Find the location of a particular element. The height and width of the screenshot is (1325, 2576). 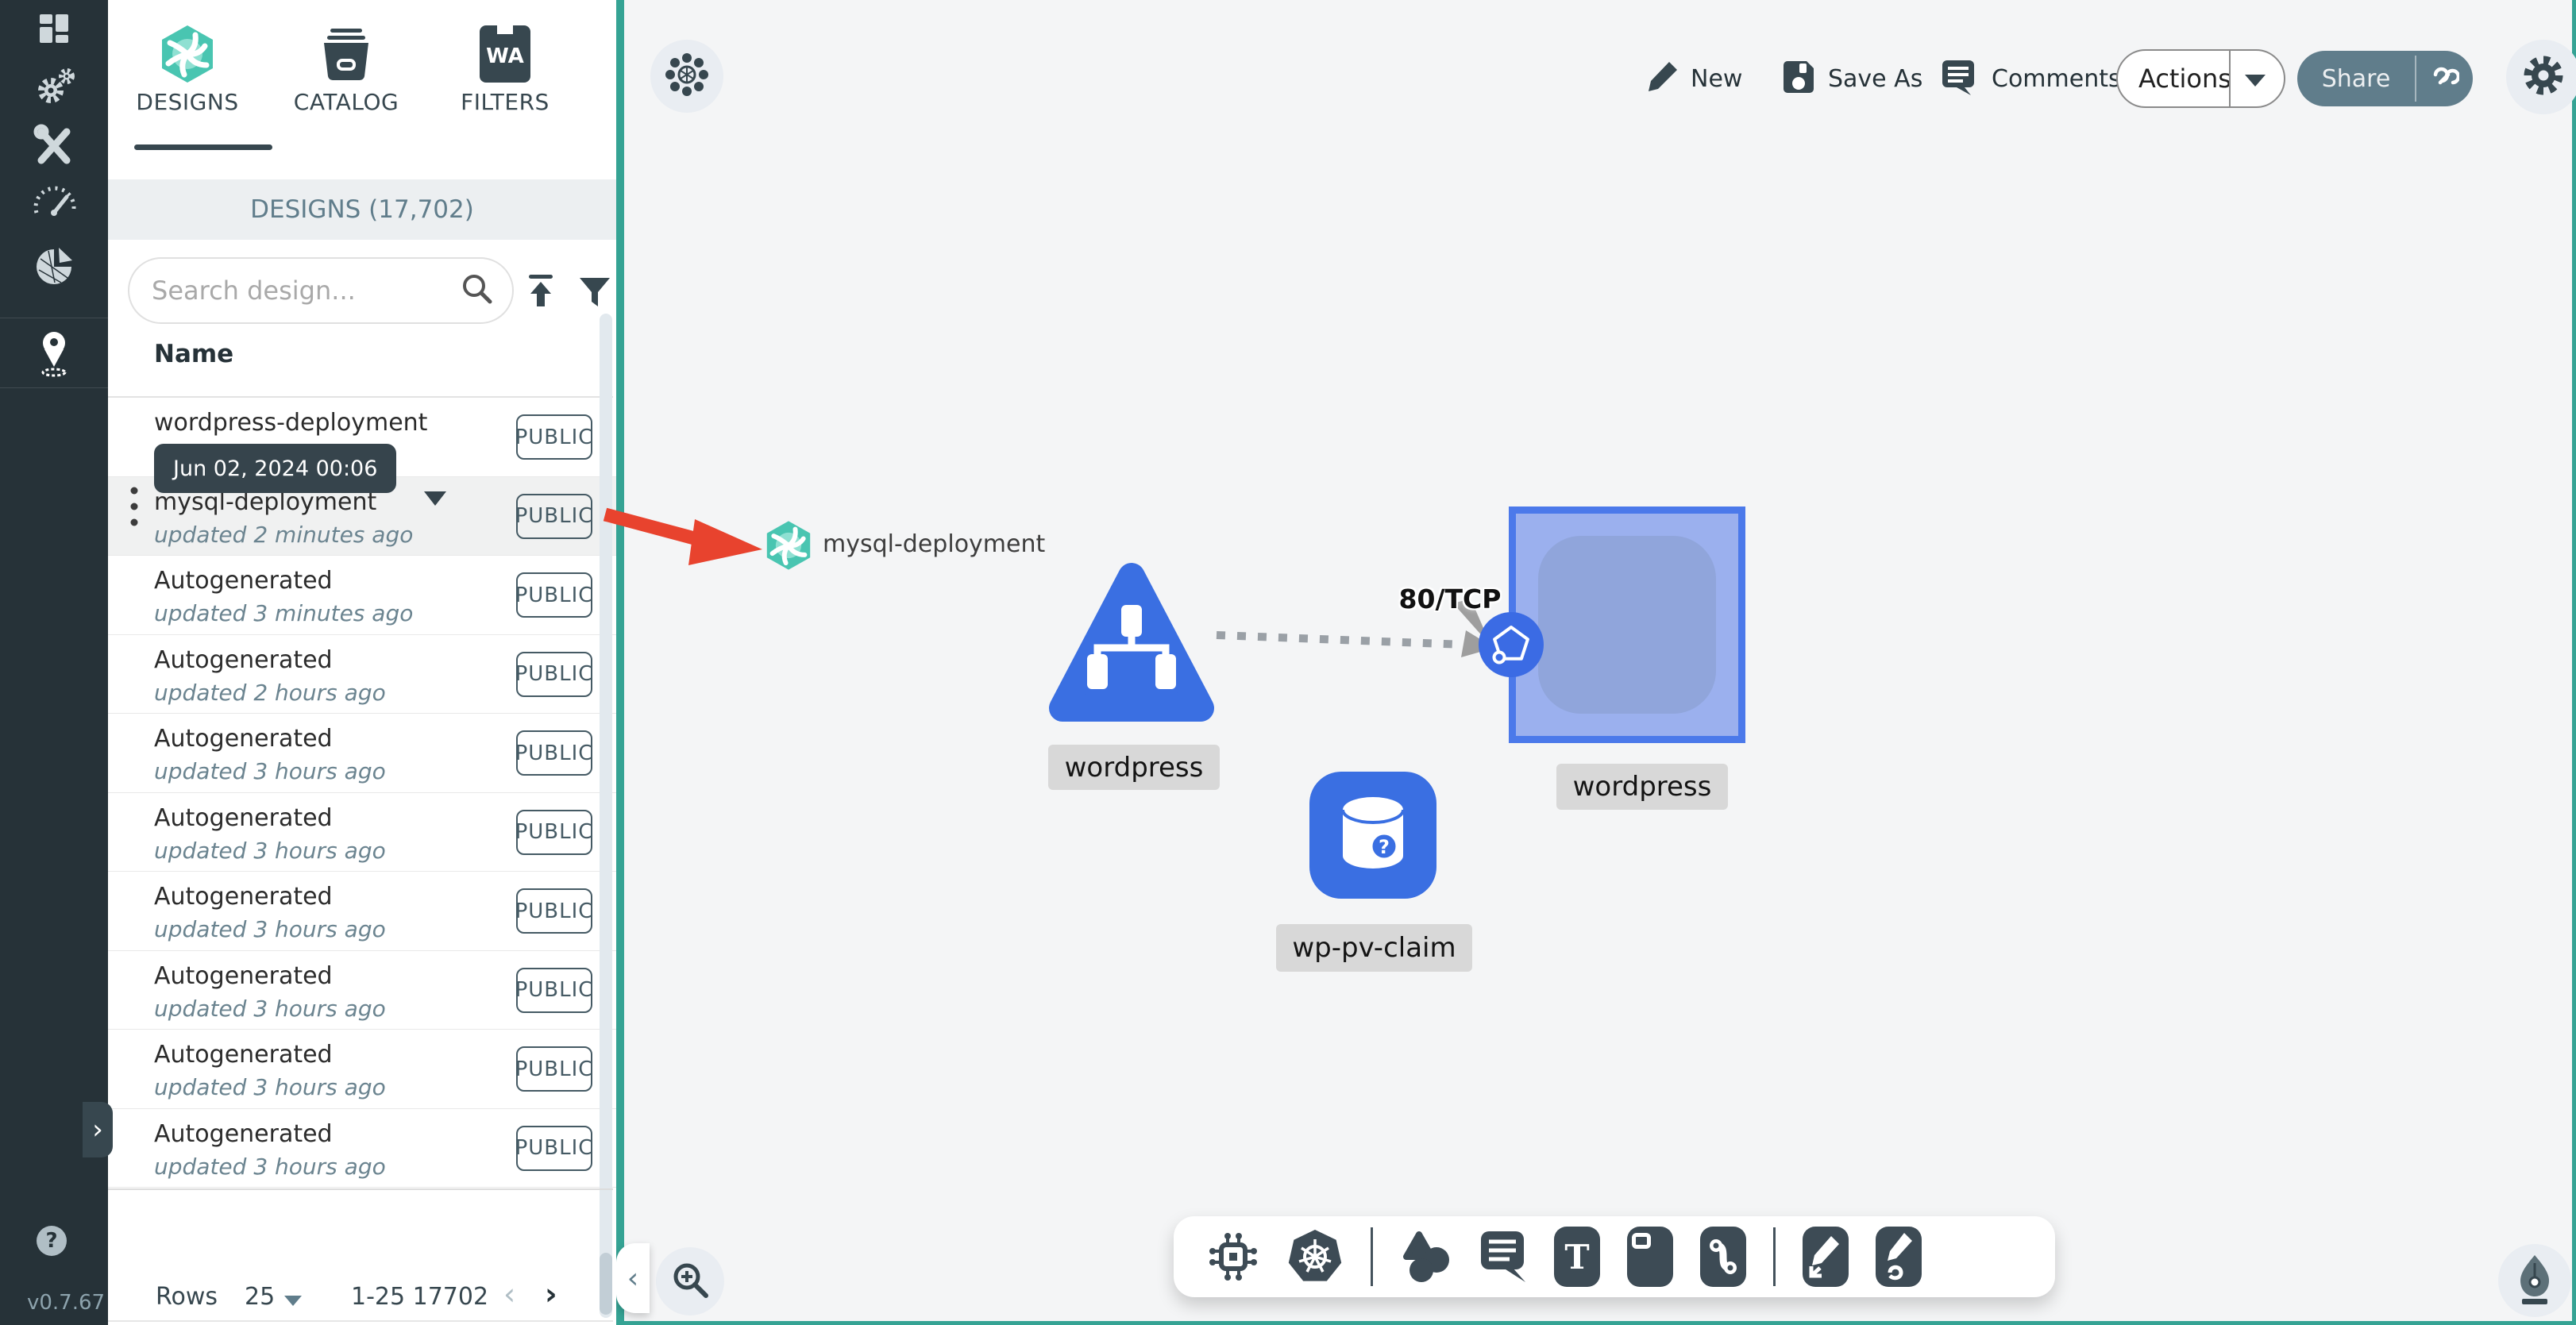

deployment-node-label: wordpress is located at coordinates (1642, 787).